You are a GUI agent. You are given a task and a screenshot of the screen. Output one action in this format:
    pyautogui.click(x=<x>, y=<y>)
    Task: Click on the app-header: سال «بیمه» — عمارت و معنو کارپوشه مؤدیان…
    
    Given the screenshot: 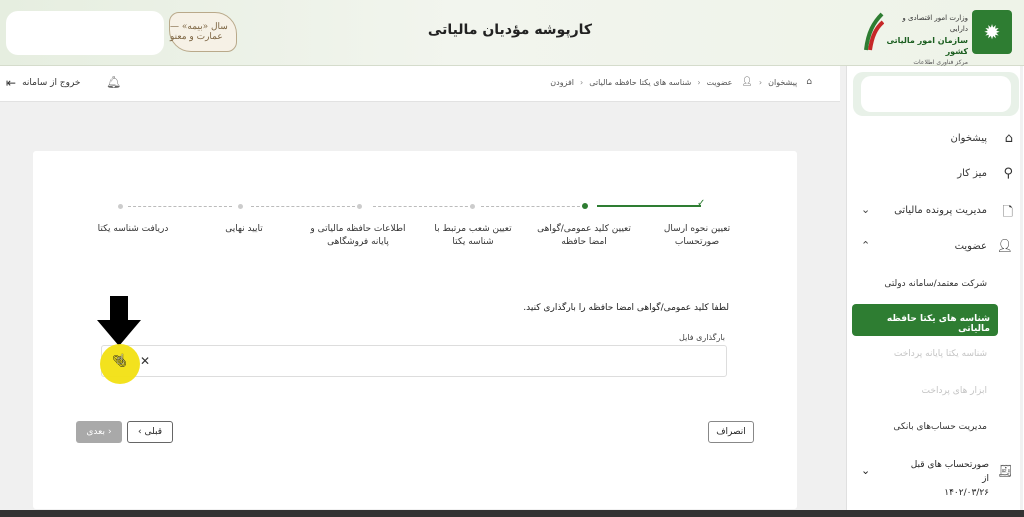 What is the action you would take?
    pyautogui.click(x=512, y=33)
    